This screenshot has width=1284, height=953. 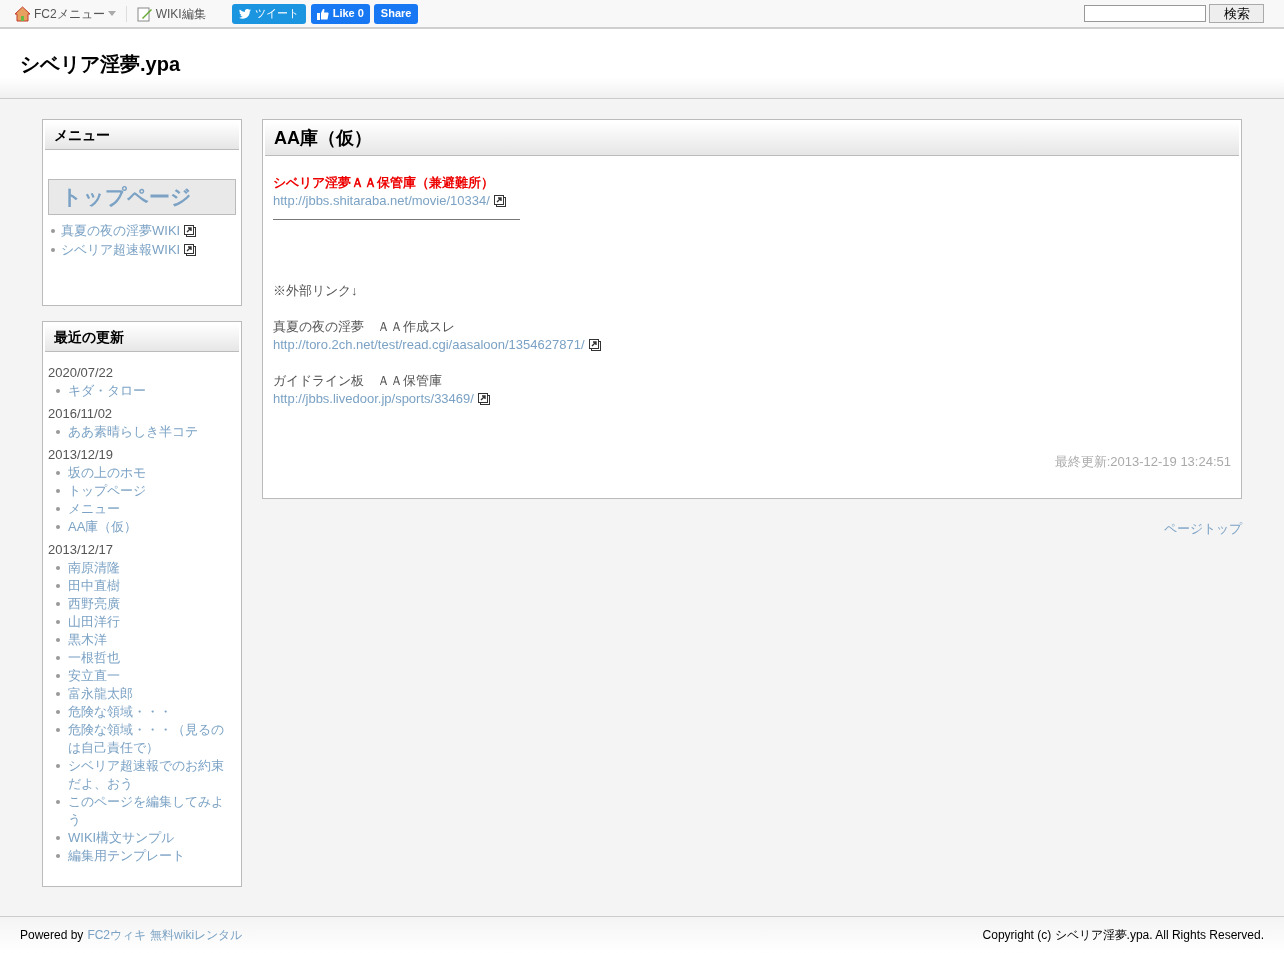 I want to click on page-link: 危険な領域・・・, so click(x=147, y=712).